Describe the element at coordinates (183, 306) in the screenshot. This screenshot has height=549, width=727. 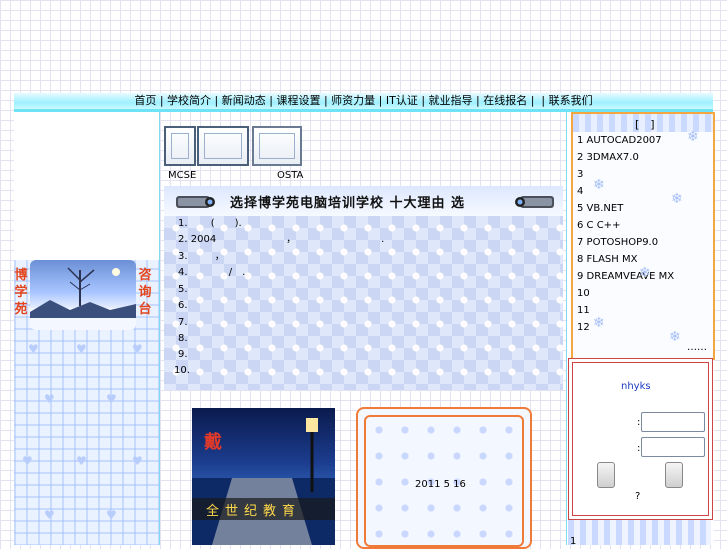
I see `reason-row: 6.` at that location.